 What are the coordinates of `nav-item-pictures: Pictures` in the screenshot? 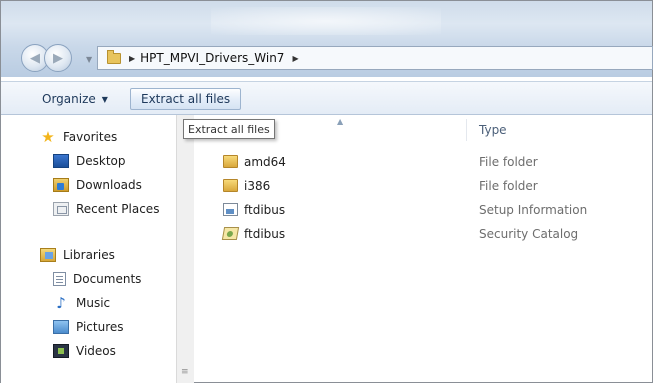 It's located at (88, 327).